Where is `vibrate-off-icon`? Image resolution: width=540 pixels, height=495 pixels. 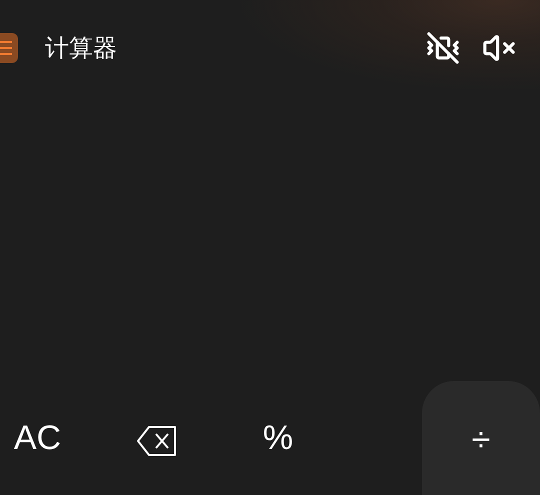
vibrate-off-icon is located at coordinates (443, 48).